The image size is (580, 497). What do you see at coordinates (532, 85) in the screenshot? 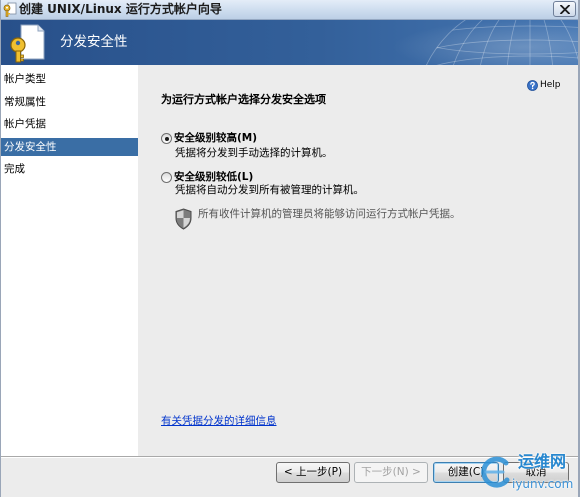
I see `help-icon` at bounding box center [532, 85].